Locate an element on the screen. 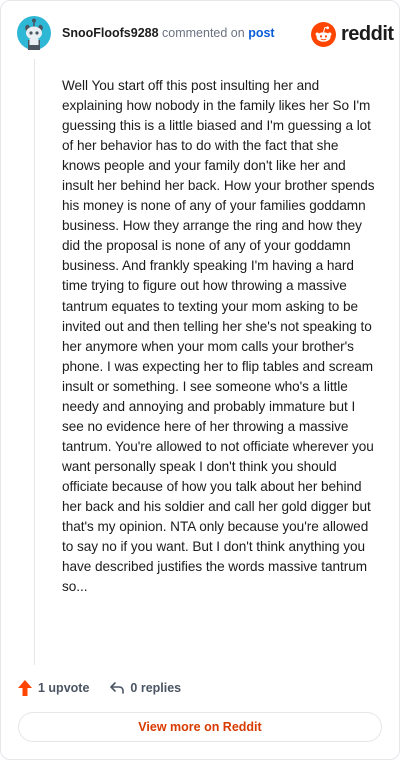  upvote-arrow-icon is located at coordinates (25, 688).